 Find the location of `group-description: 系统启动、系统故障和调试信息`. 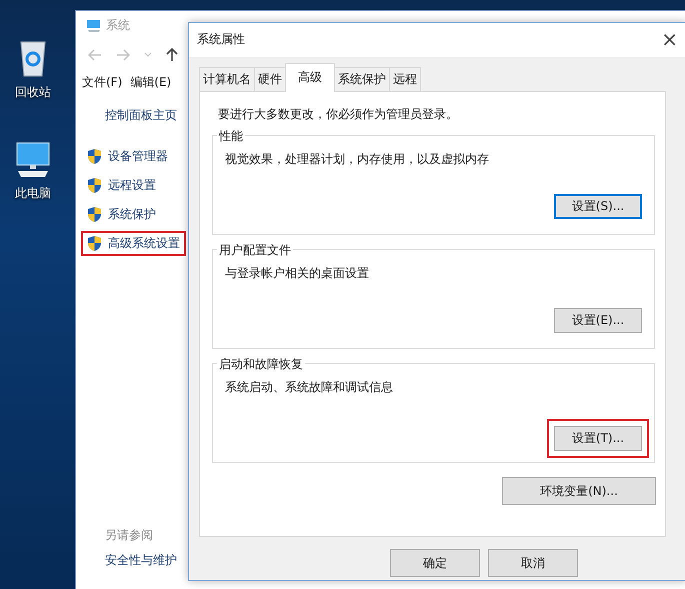

group-description: 系统启动、系统故障和调试信息 is located at coordinates (309, 387).